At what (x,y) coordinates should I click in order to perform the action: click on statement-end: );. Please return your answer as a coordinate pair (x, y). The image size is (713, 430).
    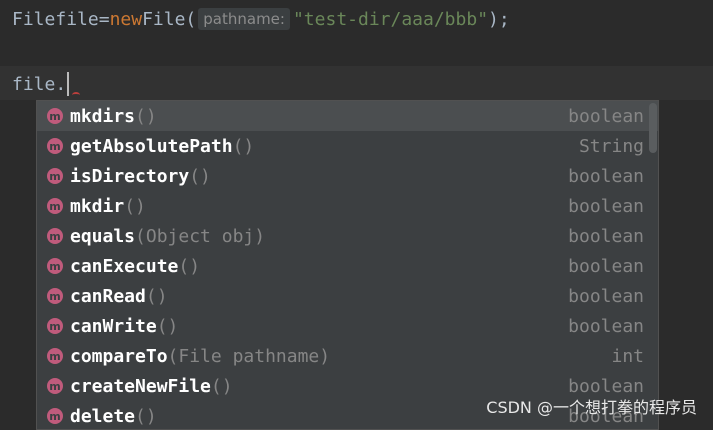
    Looking at the image, I should click on (499, 19).